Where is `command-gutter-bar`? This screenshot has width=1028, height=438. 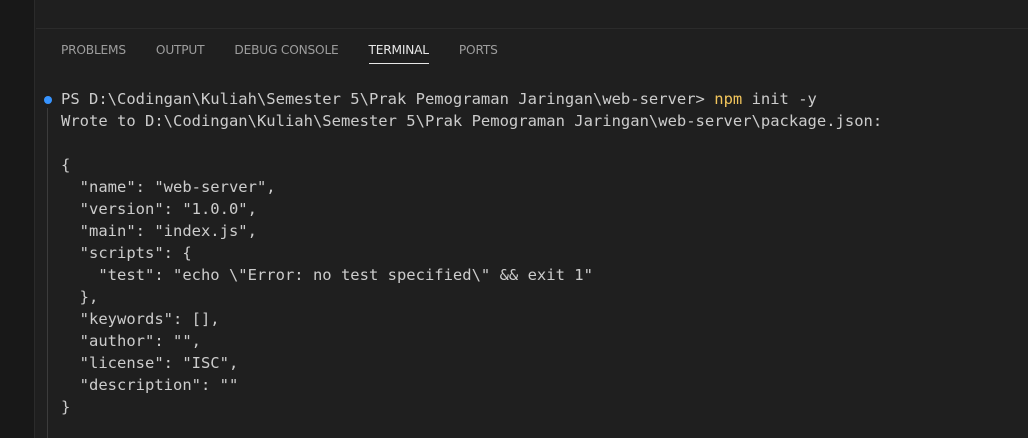 command-gutter-bar is located at coordinates (47, 273).